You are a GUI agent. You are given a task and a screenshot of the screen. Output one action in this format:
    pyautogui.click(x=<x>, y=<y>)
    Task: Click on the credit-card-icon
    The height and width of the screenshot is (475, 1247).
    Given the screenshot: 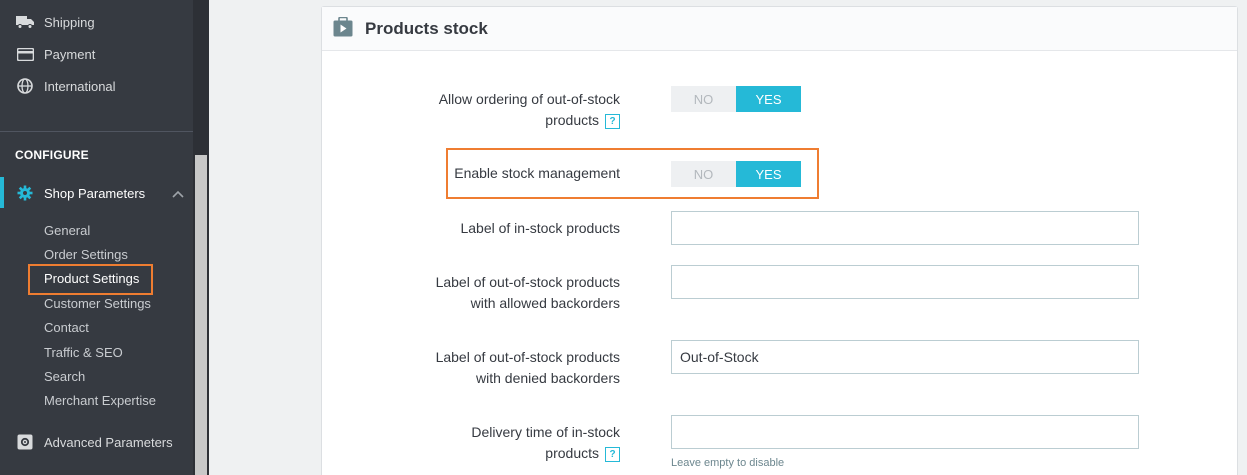 What is the action you would take?
    pyautogui.click(x=25, y=54)
    